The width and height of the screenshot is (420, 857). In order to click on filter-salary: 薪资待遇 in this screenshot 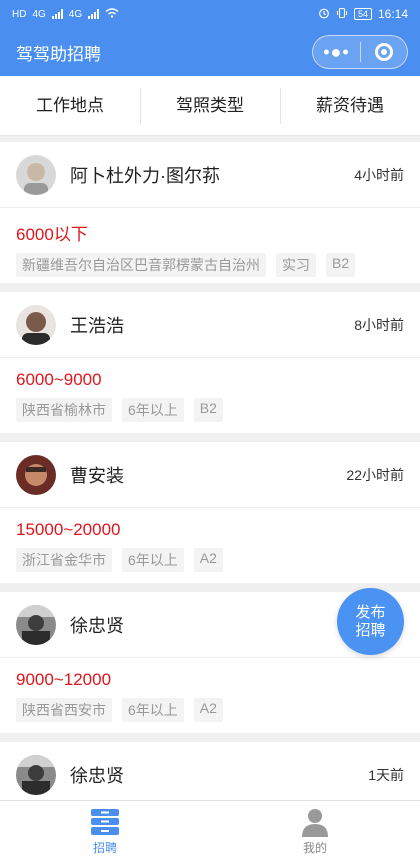, I will do `click(350, 105)`.